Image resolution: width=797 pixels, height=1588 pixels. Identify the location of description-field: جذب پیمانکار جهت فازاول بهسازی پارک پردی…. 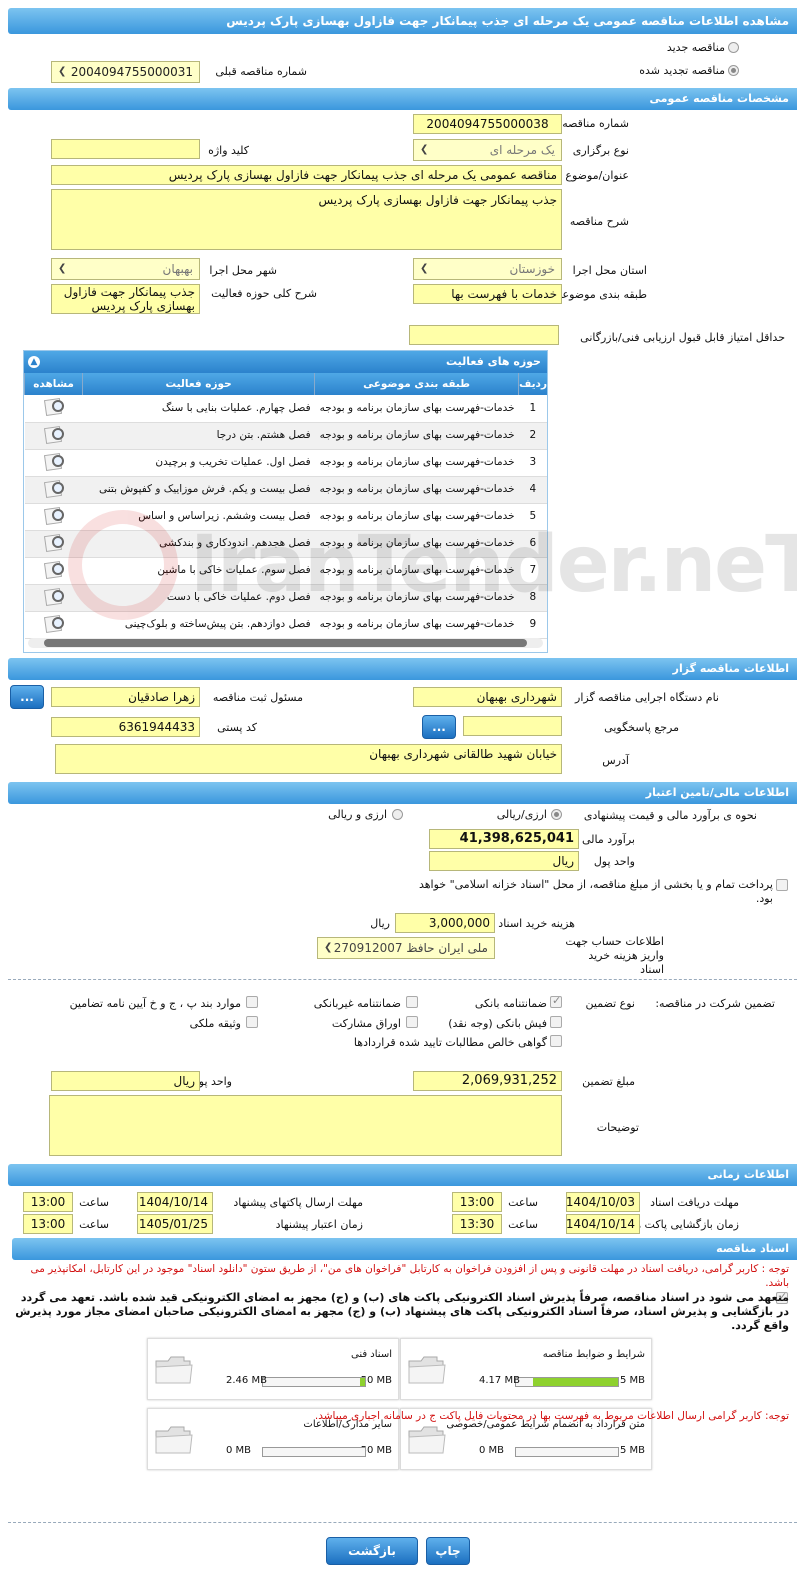
(306, 219).